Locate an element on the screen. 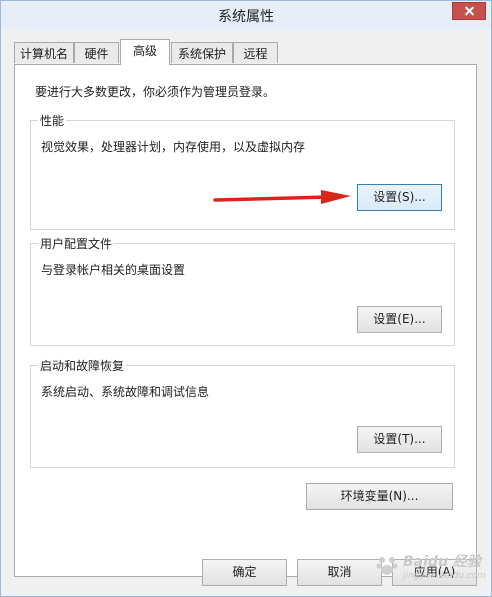 The image size is (492, 597). cancel-button: 取消 is located at coordinates (339, 572).